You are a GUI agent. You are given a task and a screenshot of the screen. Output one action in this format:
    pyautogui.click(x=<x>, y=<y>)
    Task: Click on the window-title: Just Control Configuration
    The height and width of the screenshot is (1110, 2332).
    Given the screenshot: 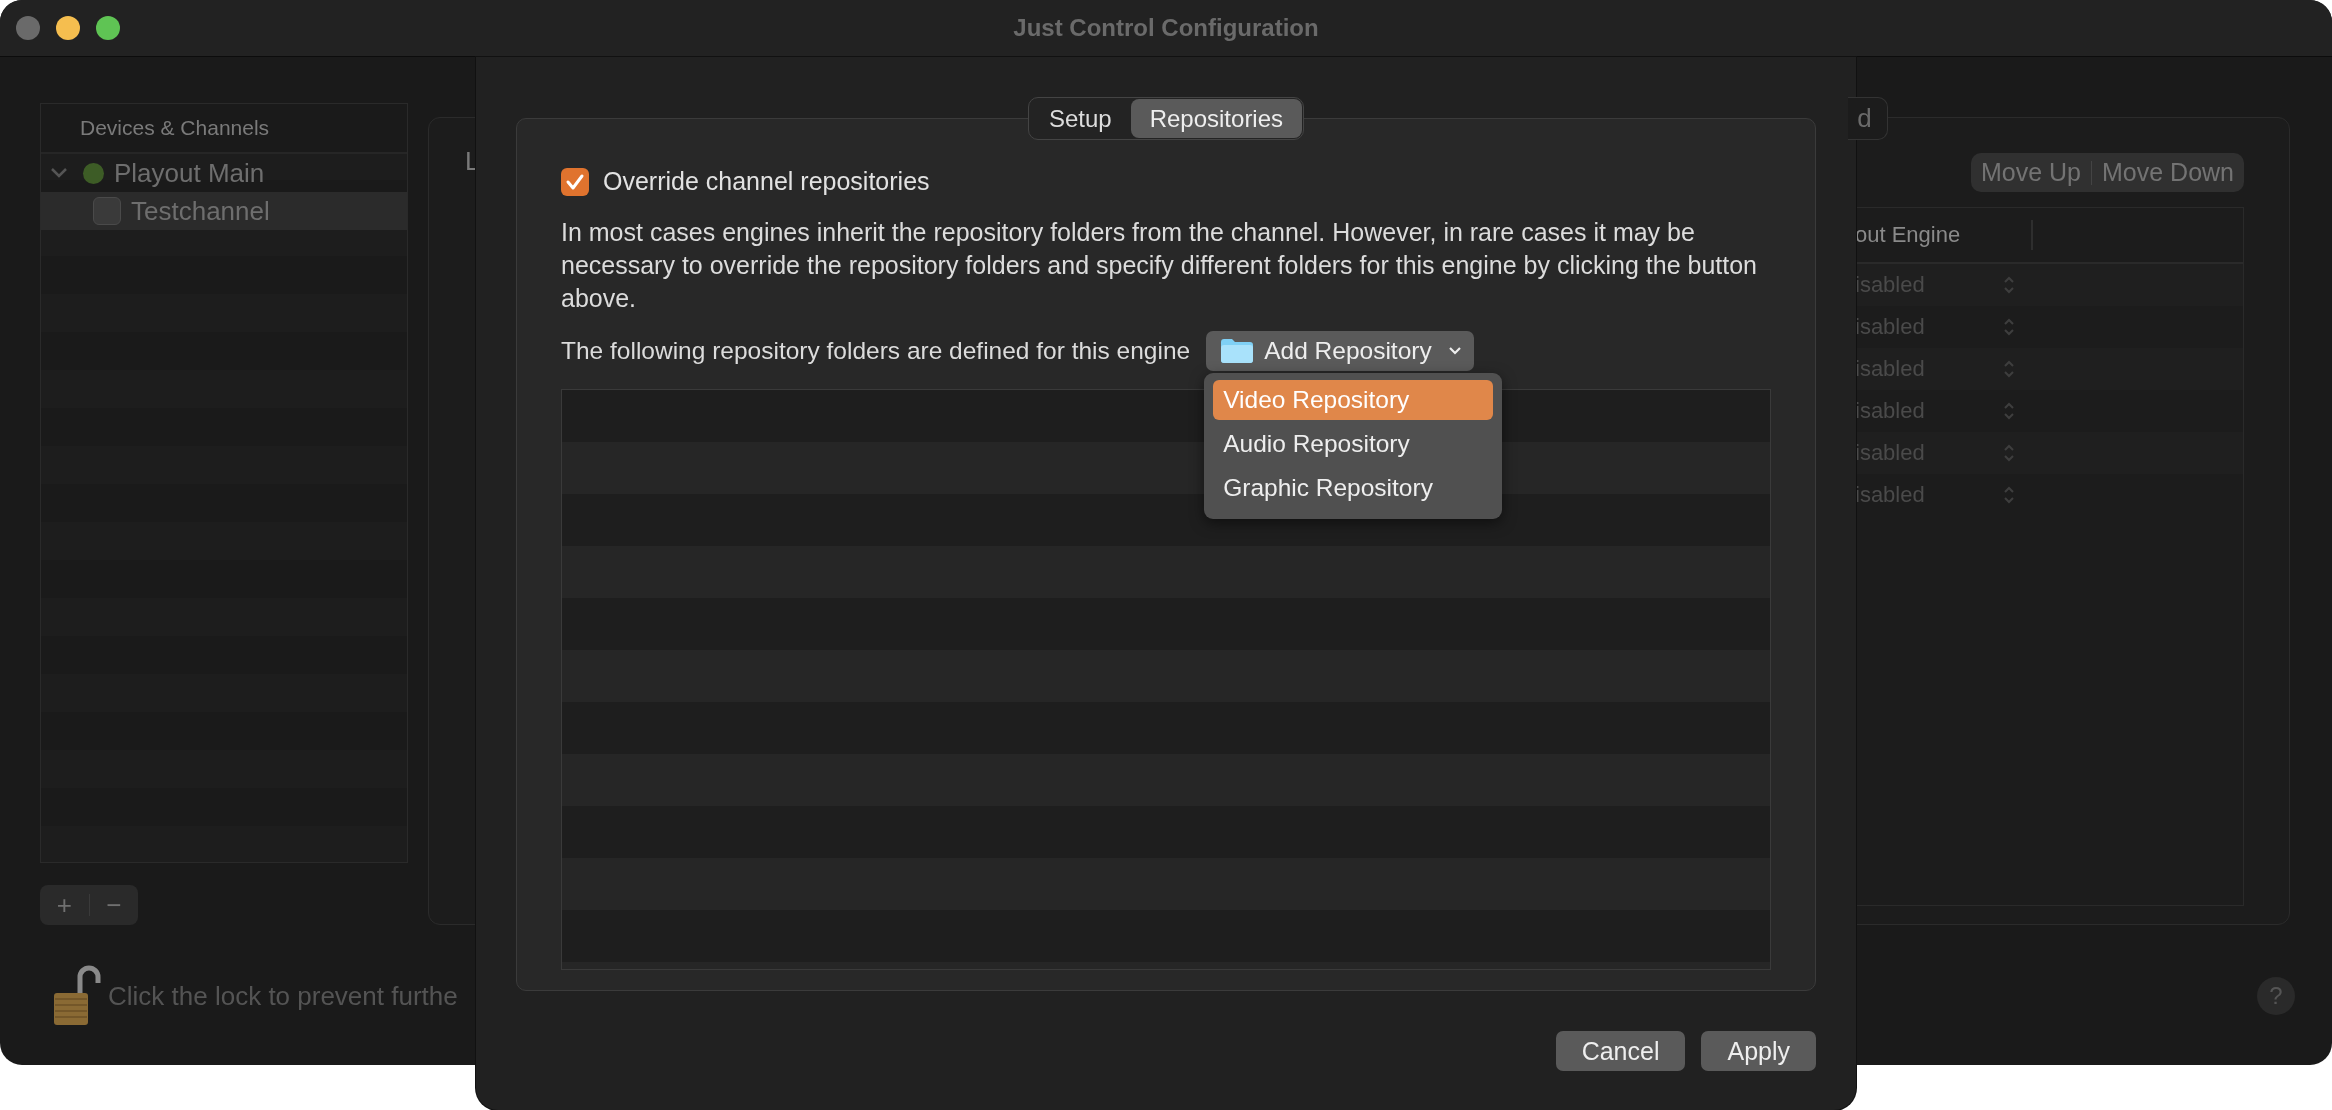 What is the action you would take?
    pyautogui.click(x=1166, y=28)
    